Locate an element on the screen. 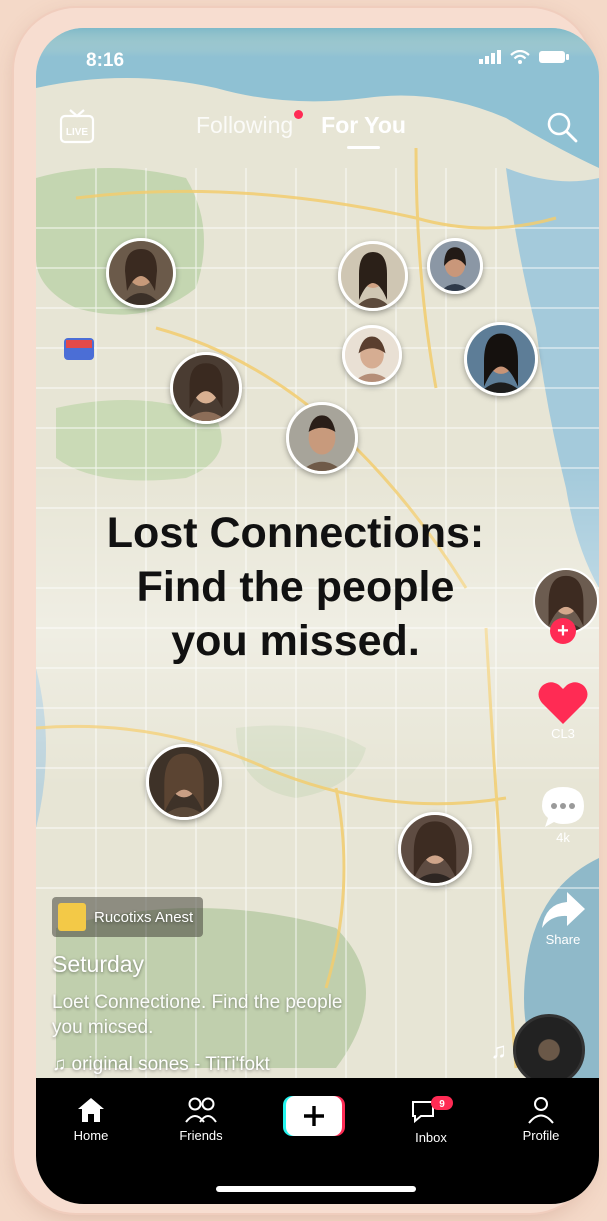  sound-label: ♫ original sones - TiTi'fokt is located at coordinates (262, 1065).